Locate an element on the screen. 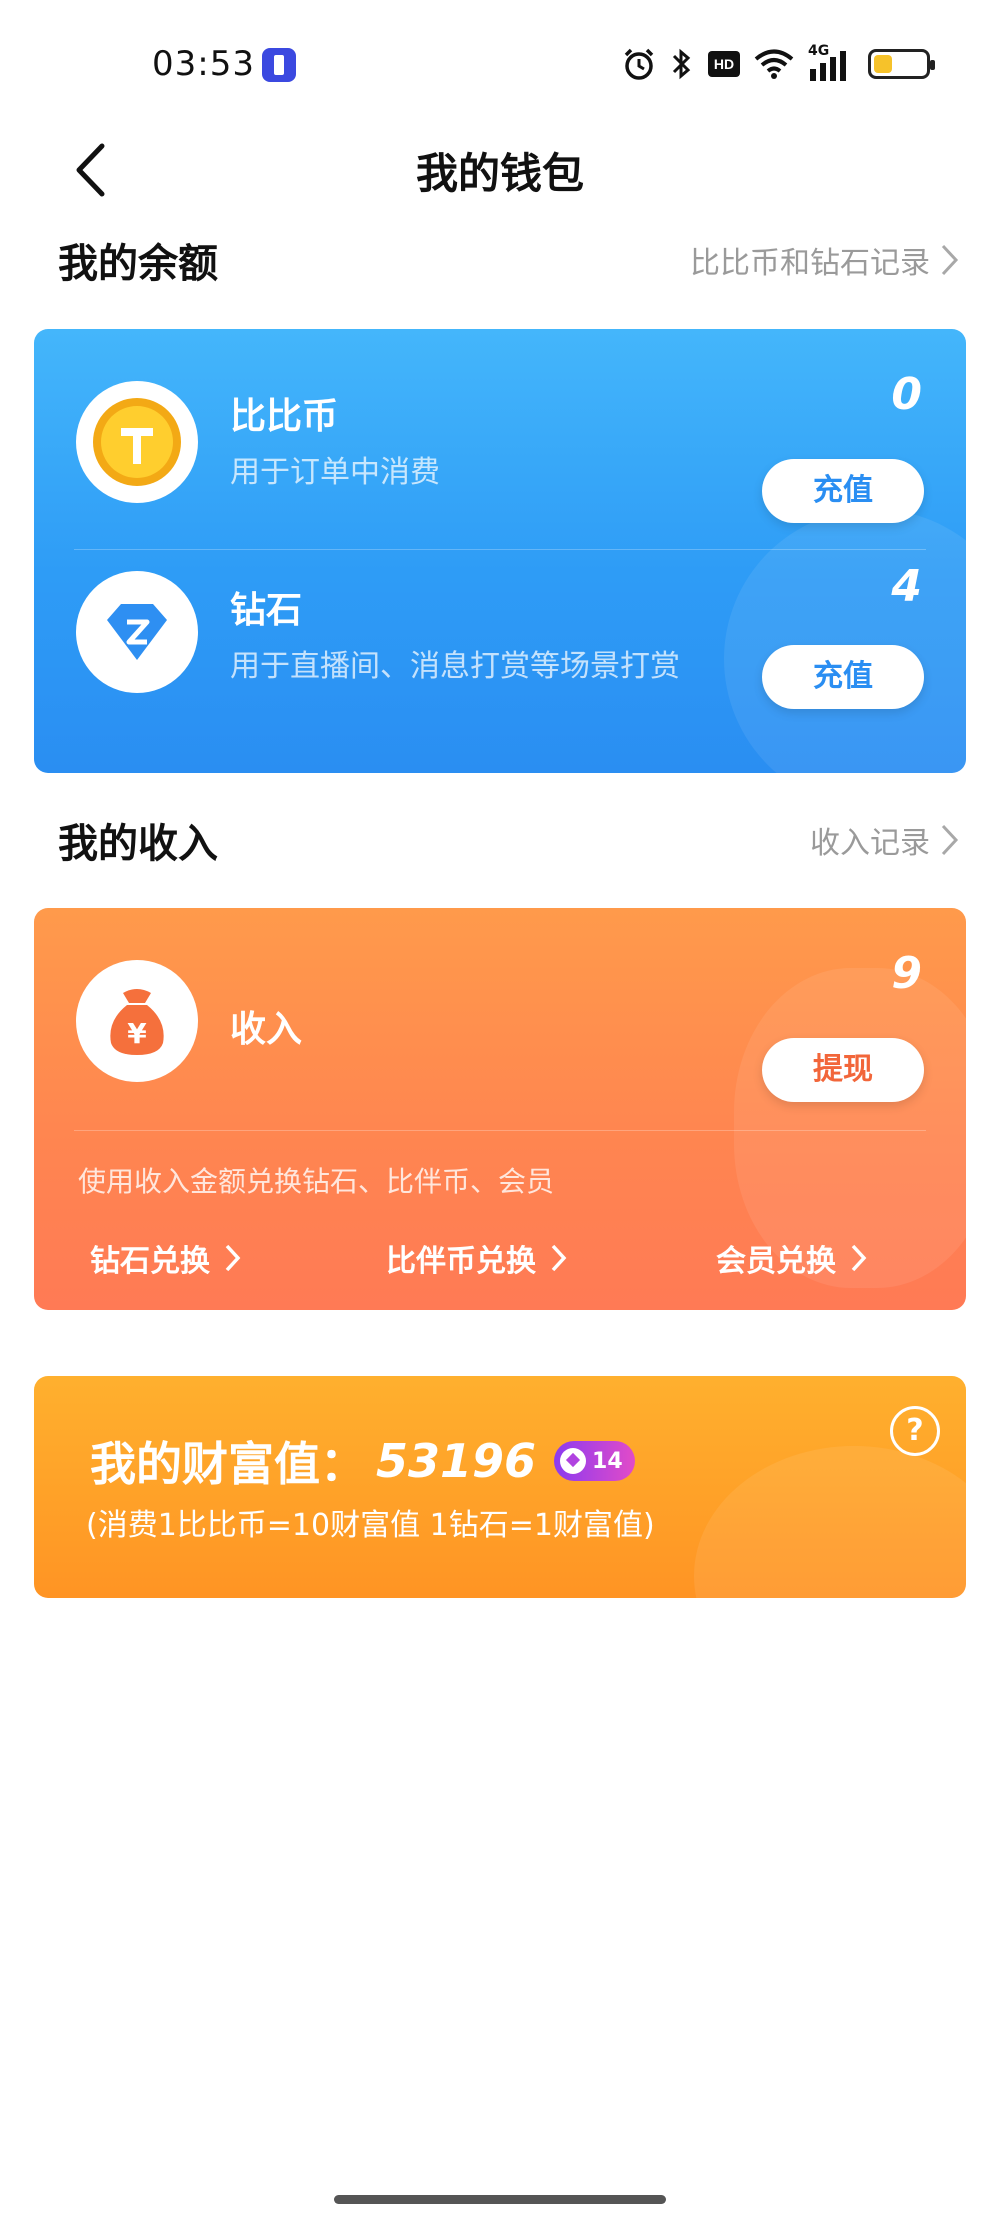 The image size is (1000, 2222). money-bag-icon: ¥ is located at coordinates (137, 1022).